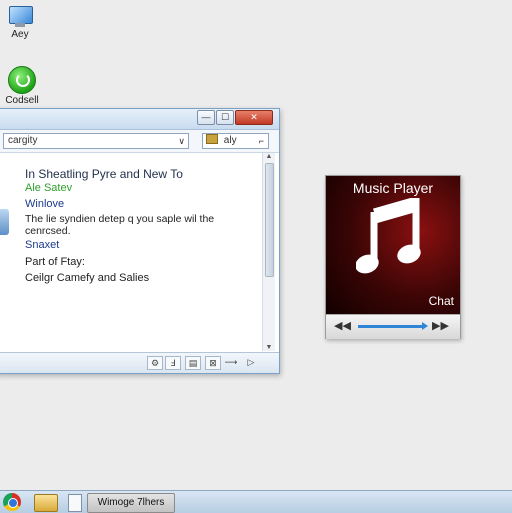 This screenshot has width=512, height=513. What do you see at coordinates (4, 222) in the screenshot?
I see `side-info-icon` at bounding box center [4, 222].